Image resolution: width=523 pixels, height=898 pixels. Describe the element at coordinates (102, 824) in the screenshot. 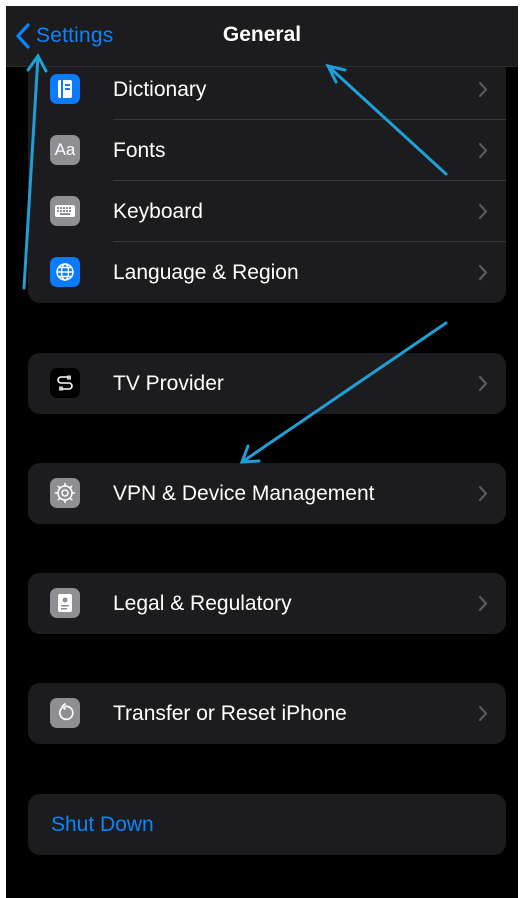

I see `shut-down-label: Shut Down` at that location.